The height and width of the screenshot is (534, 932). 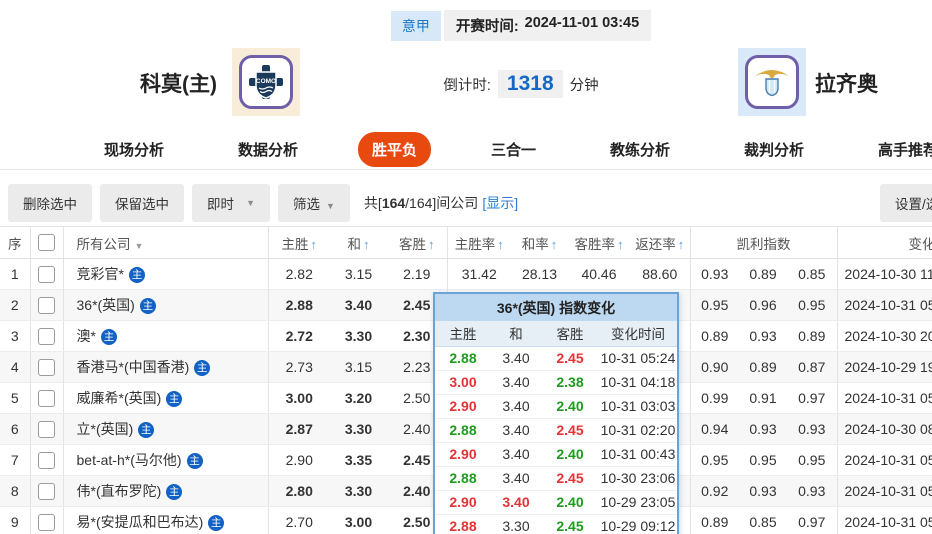 I want to click on company-cell: 36*(英国) 主, so click(x=166, y=305).